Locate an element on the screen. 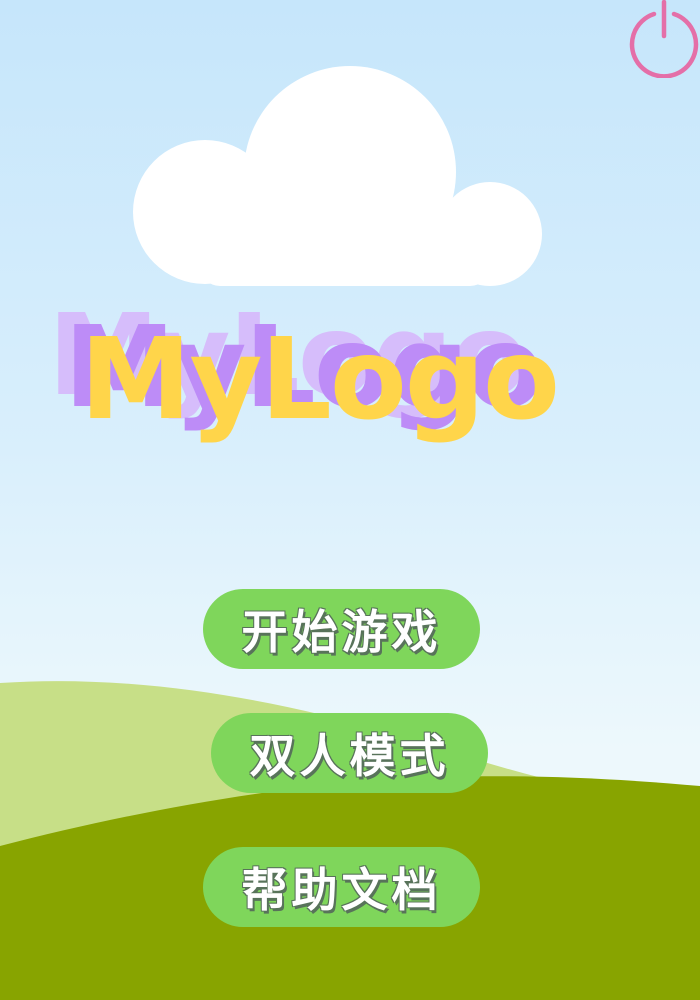  help-docs-label: 帮助文档 is located at coordinates (341, 890).